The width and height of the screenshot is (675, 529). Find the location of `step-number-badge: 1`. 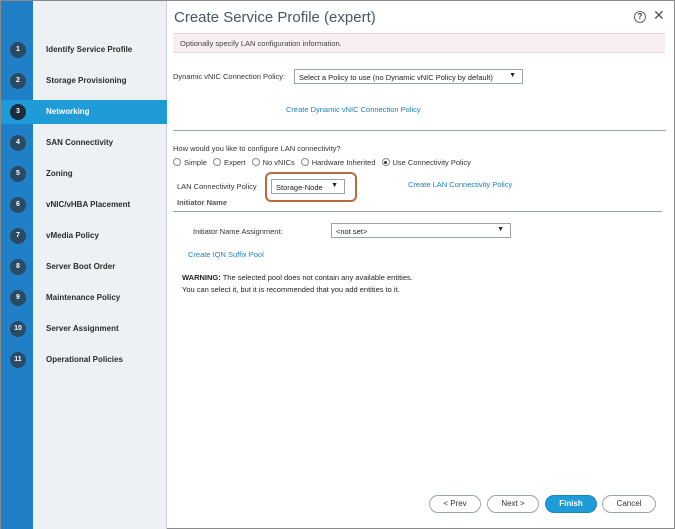

step-number-badge: 1 is located at coordinates (18, 50).